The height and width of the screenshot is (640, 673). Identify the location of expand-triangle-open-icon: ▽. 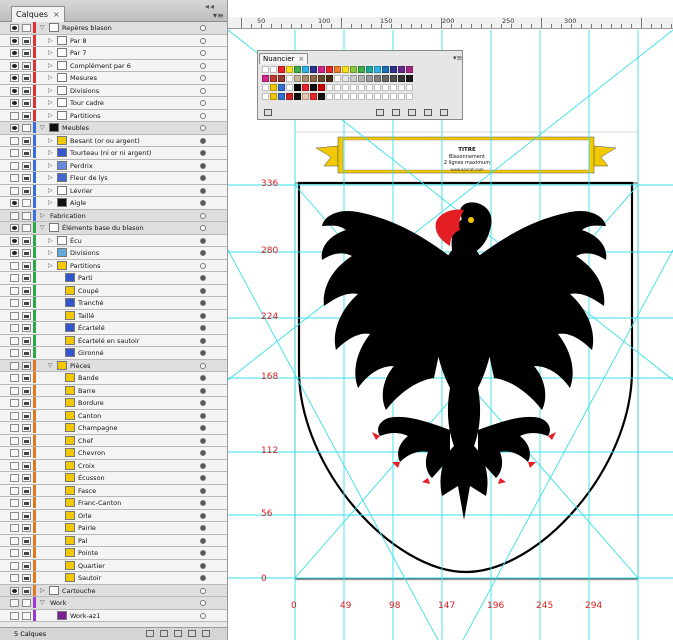
(42, 27).